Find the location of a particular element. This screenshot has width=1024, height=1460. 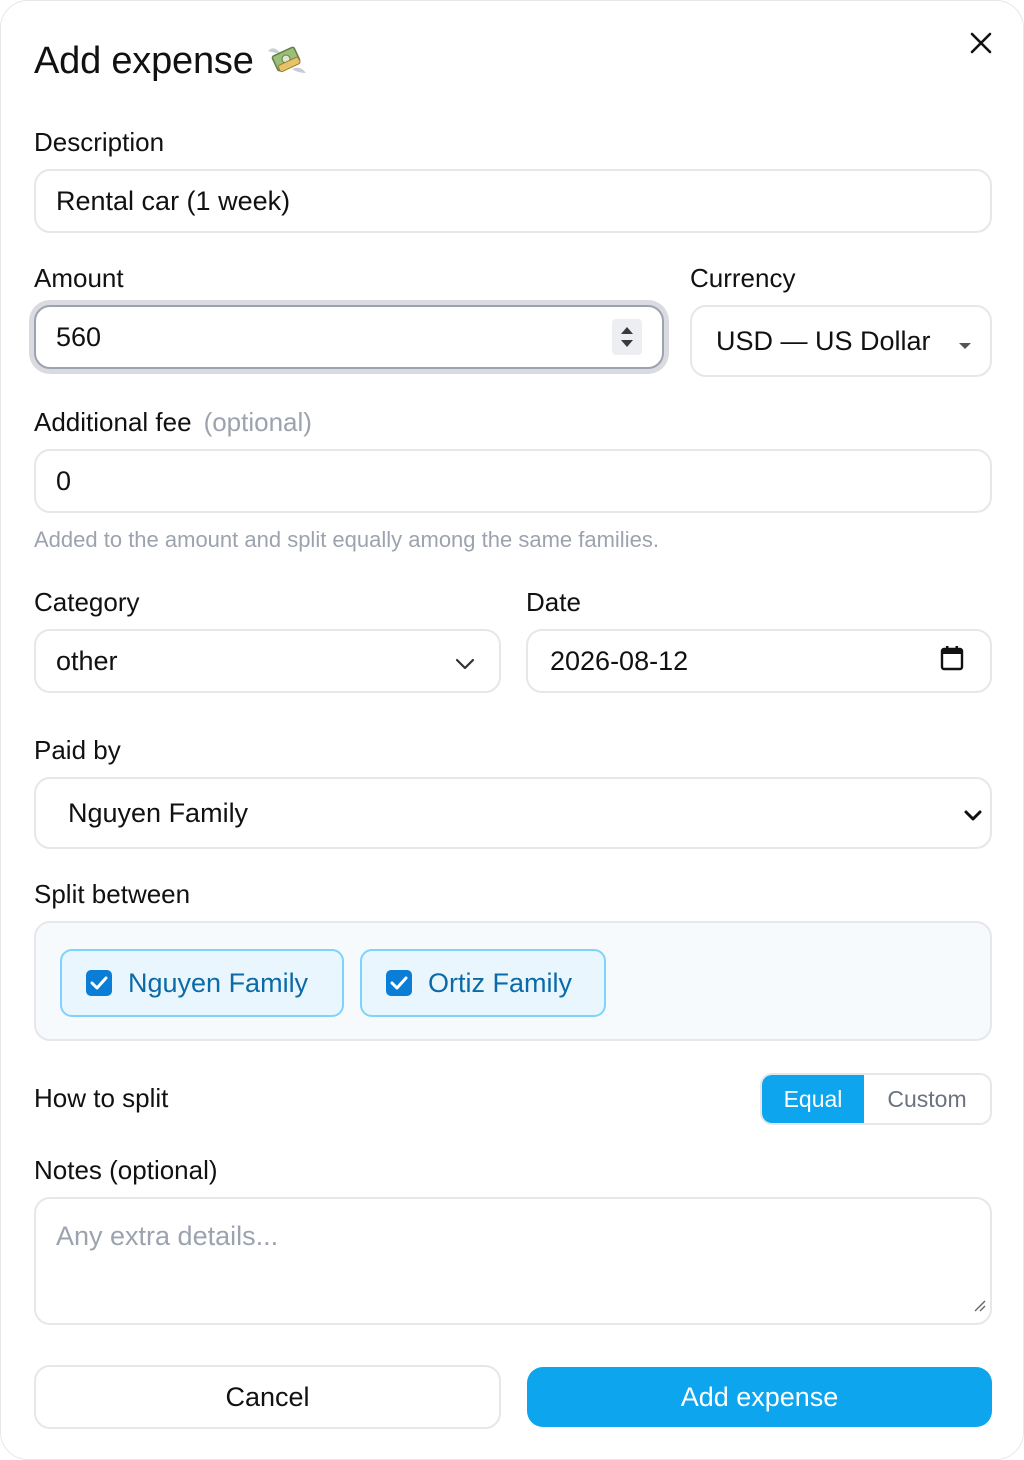

category-value: other is located at coordinates (87, 660).